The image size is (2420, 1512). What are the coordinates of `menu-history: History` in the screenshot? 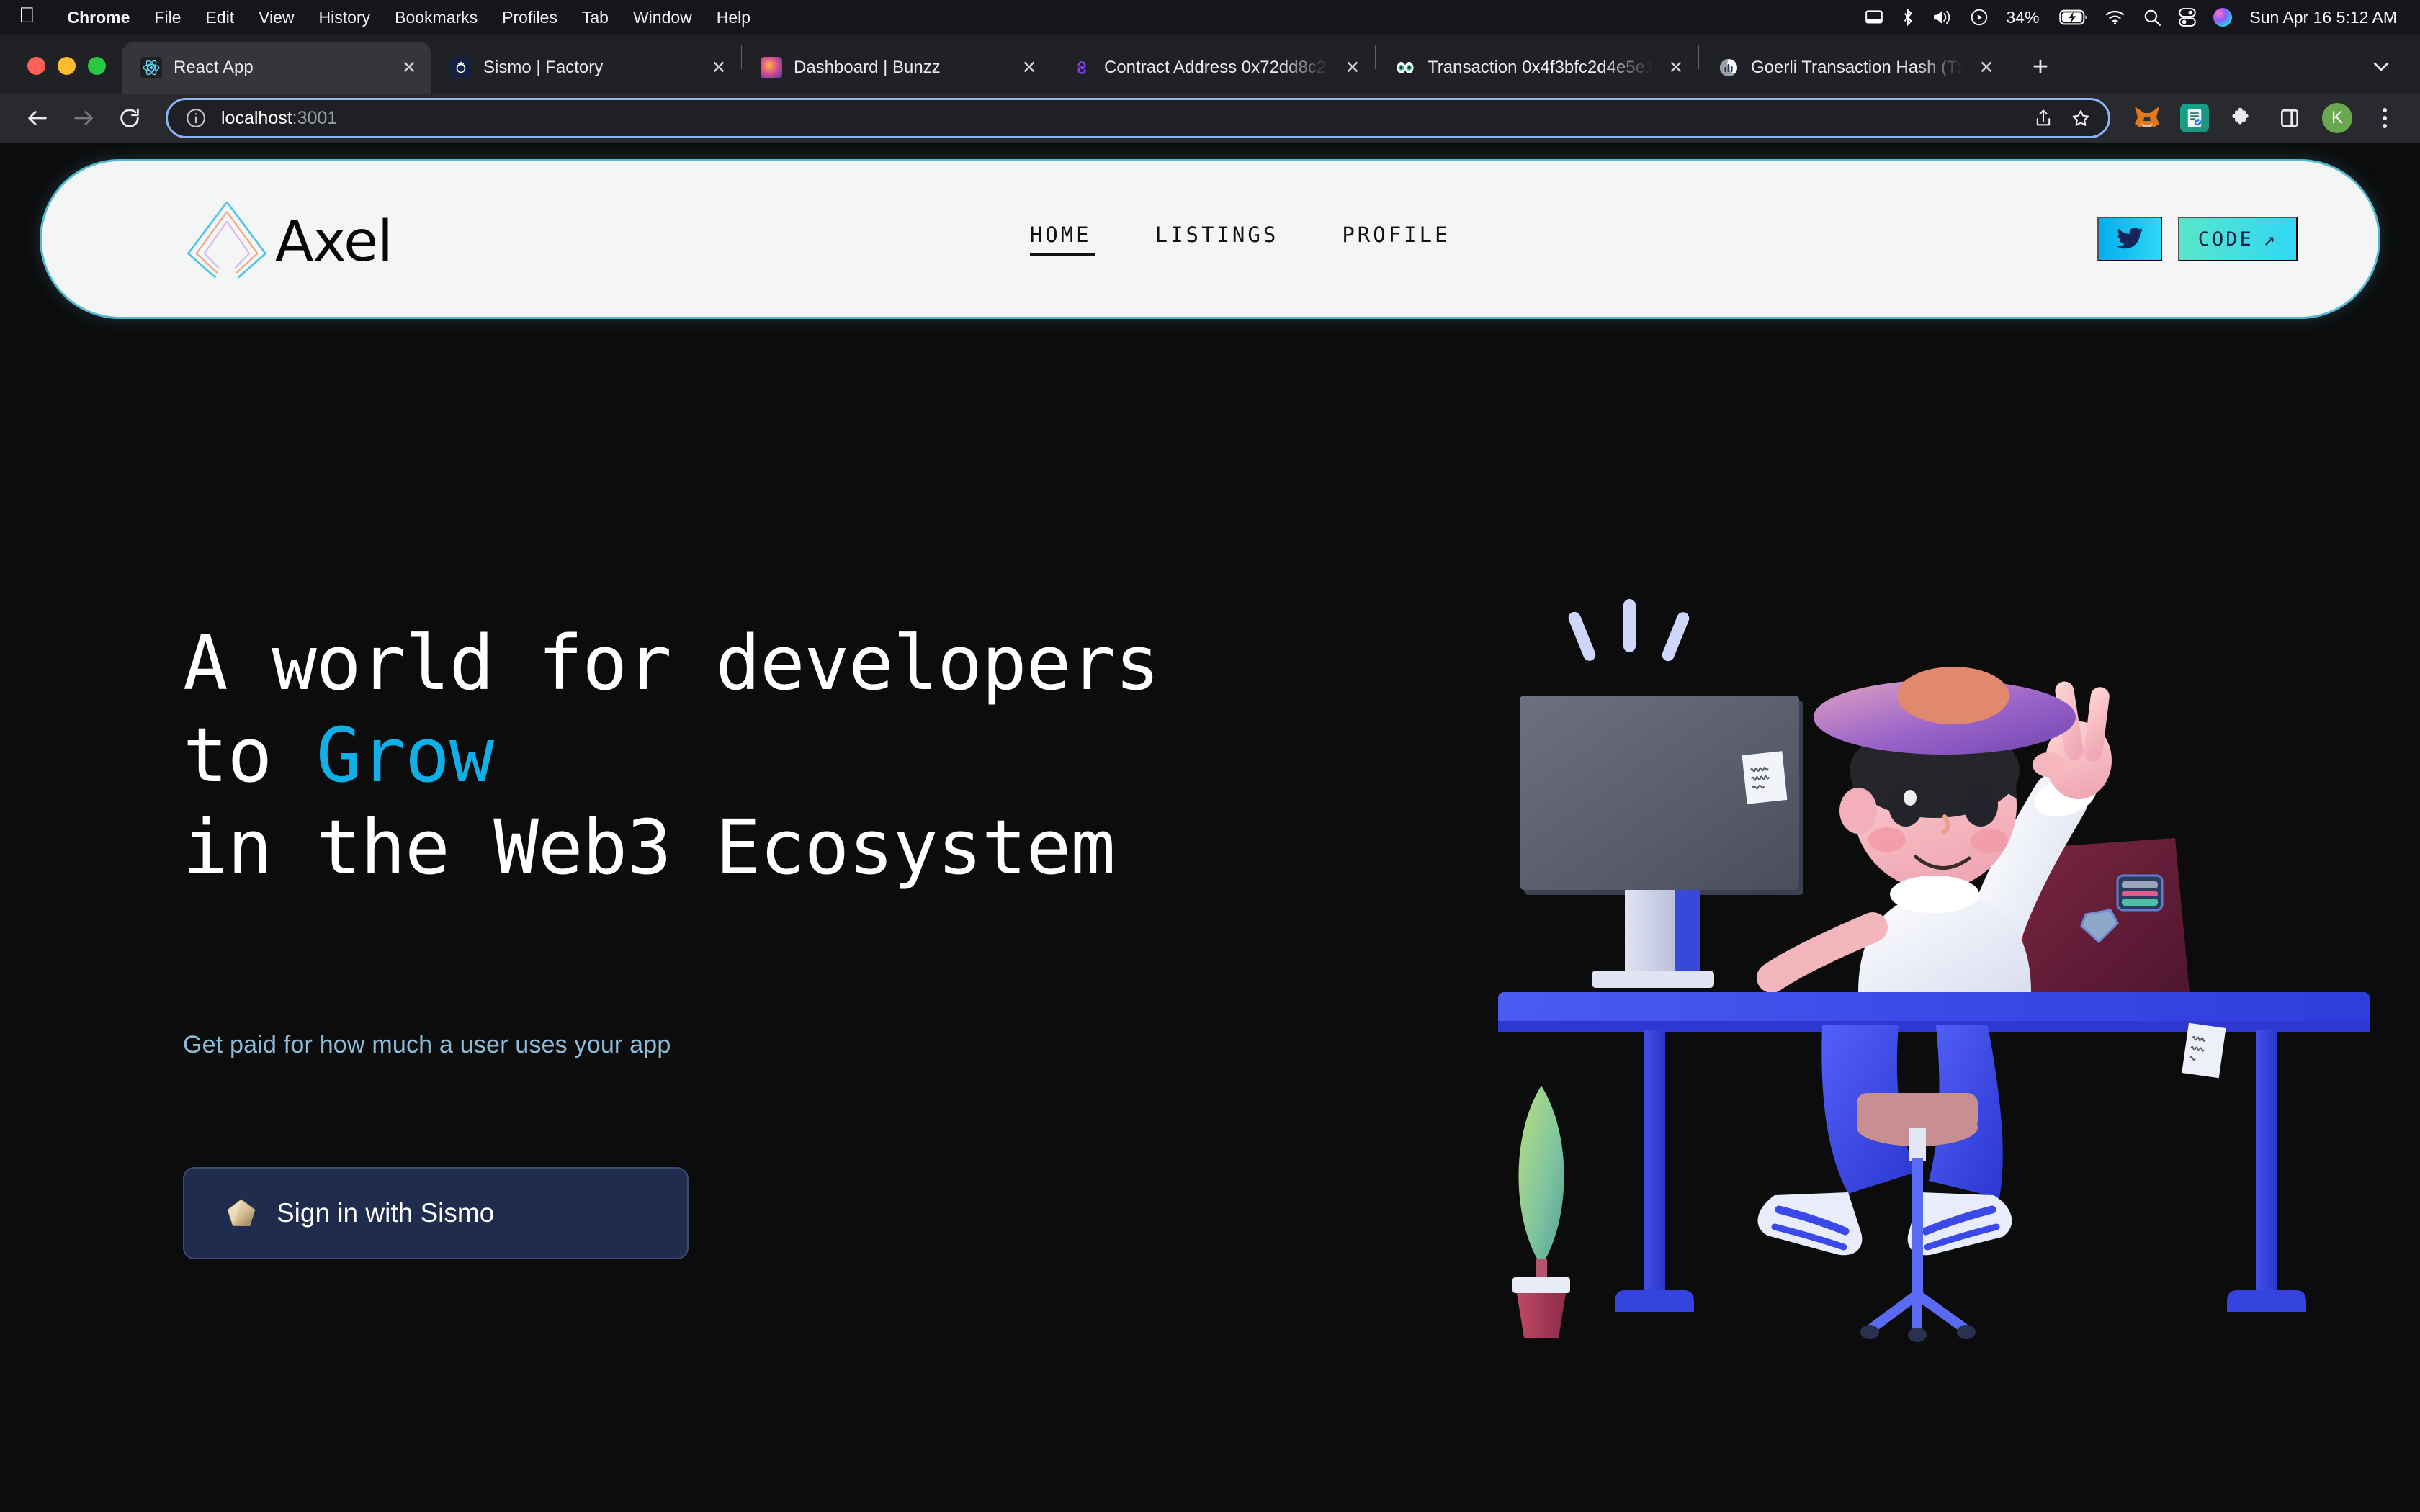 It's located at (345, 17).